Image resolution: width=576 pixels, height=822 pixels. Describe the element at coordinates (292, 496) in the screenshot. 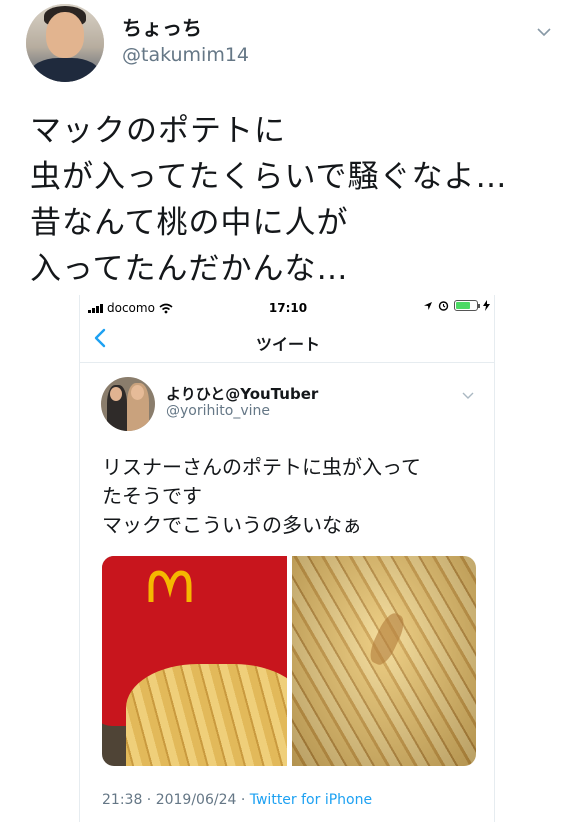

I see `quoted-tweet-text: リスナーさんのポテトに虫が入って たそうです マックでこういうの多いなぁ` at that location.